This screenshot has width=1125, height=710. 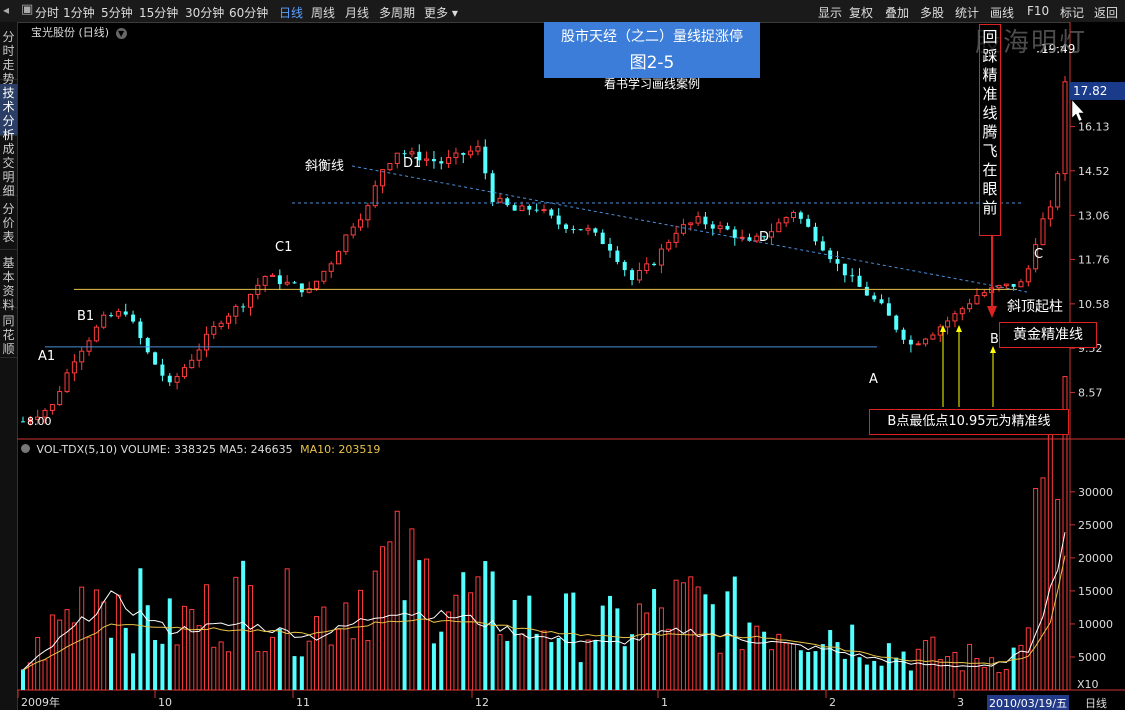 What do you see at coordinates (204, 12) in the screenshot?
I see `period-4: 30分钟` at bounding box center [204, 12].